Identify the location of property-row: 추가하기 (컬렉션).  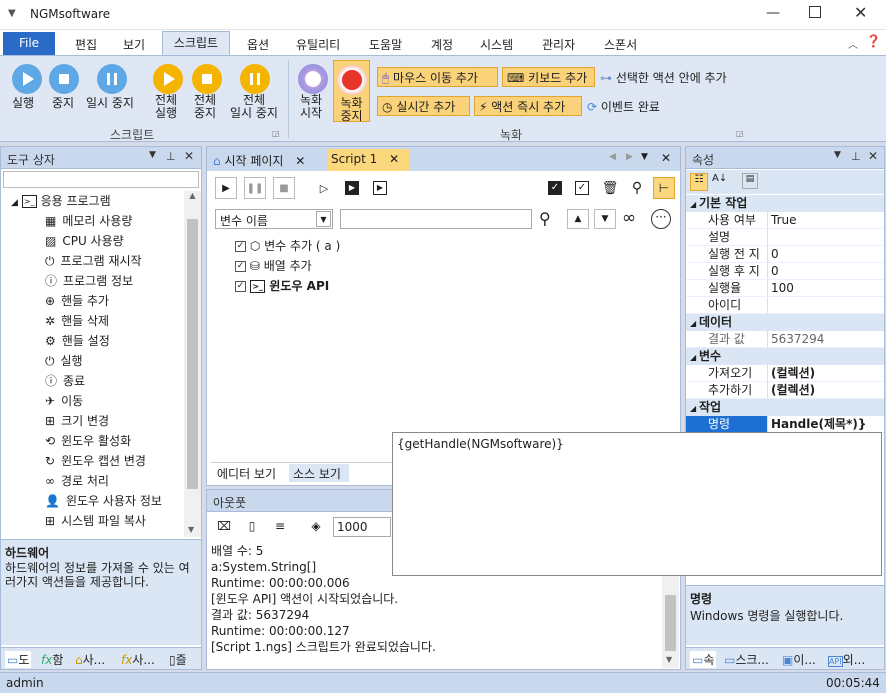
(785, 390).